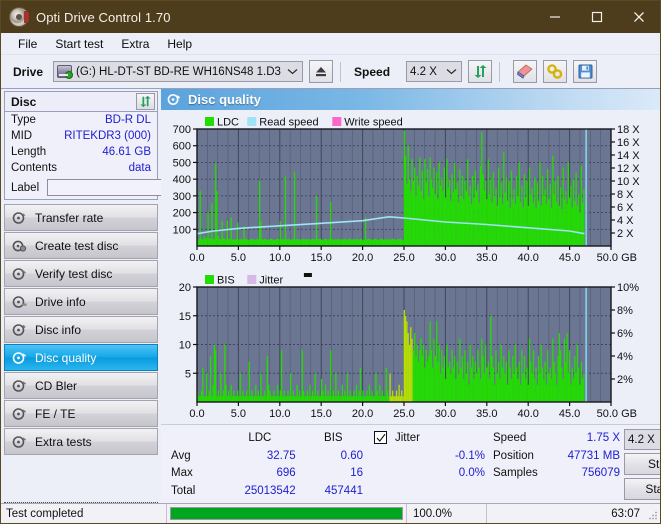  Describe the element at coordinates (603, 437) in the screenshot. I see `speed-stat-value: 1.75 X` at that location.